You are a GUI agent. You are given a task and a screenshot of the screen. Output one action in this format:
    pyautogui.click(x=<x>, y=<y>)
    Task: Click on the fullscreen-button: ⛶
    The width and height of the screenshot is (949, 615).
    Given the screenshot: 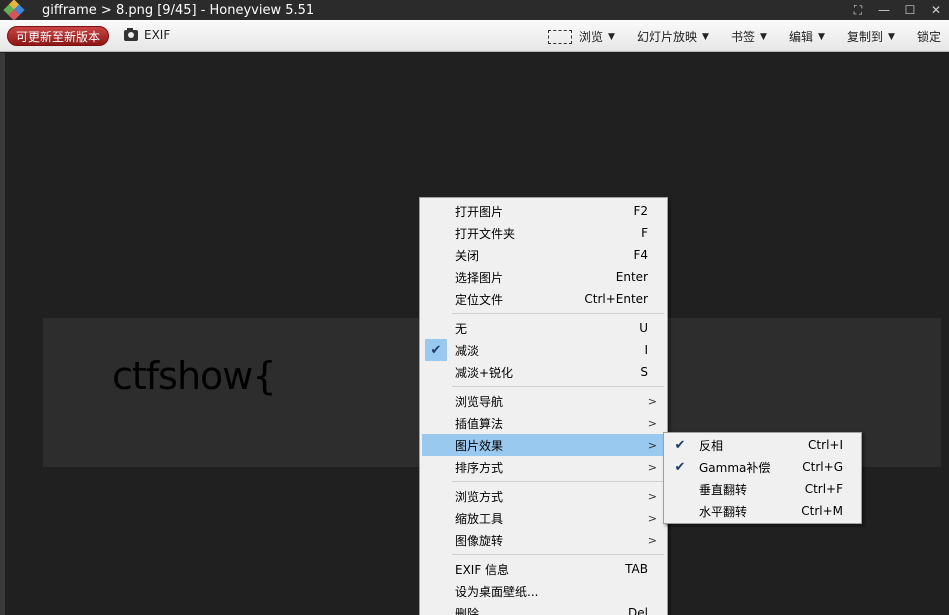 What is the action you would take?
    pyautogui.click(x=858, y=10)
    